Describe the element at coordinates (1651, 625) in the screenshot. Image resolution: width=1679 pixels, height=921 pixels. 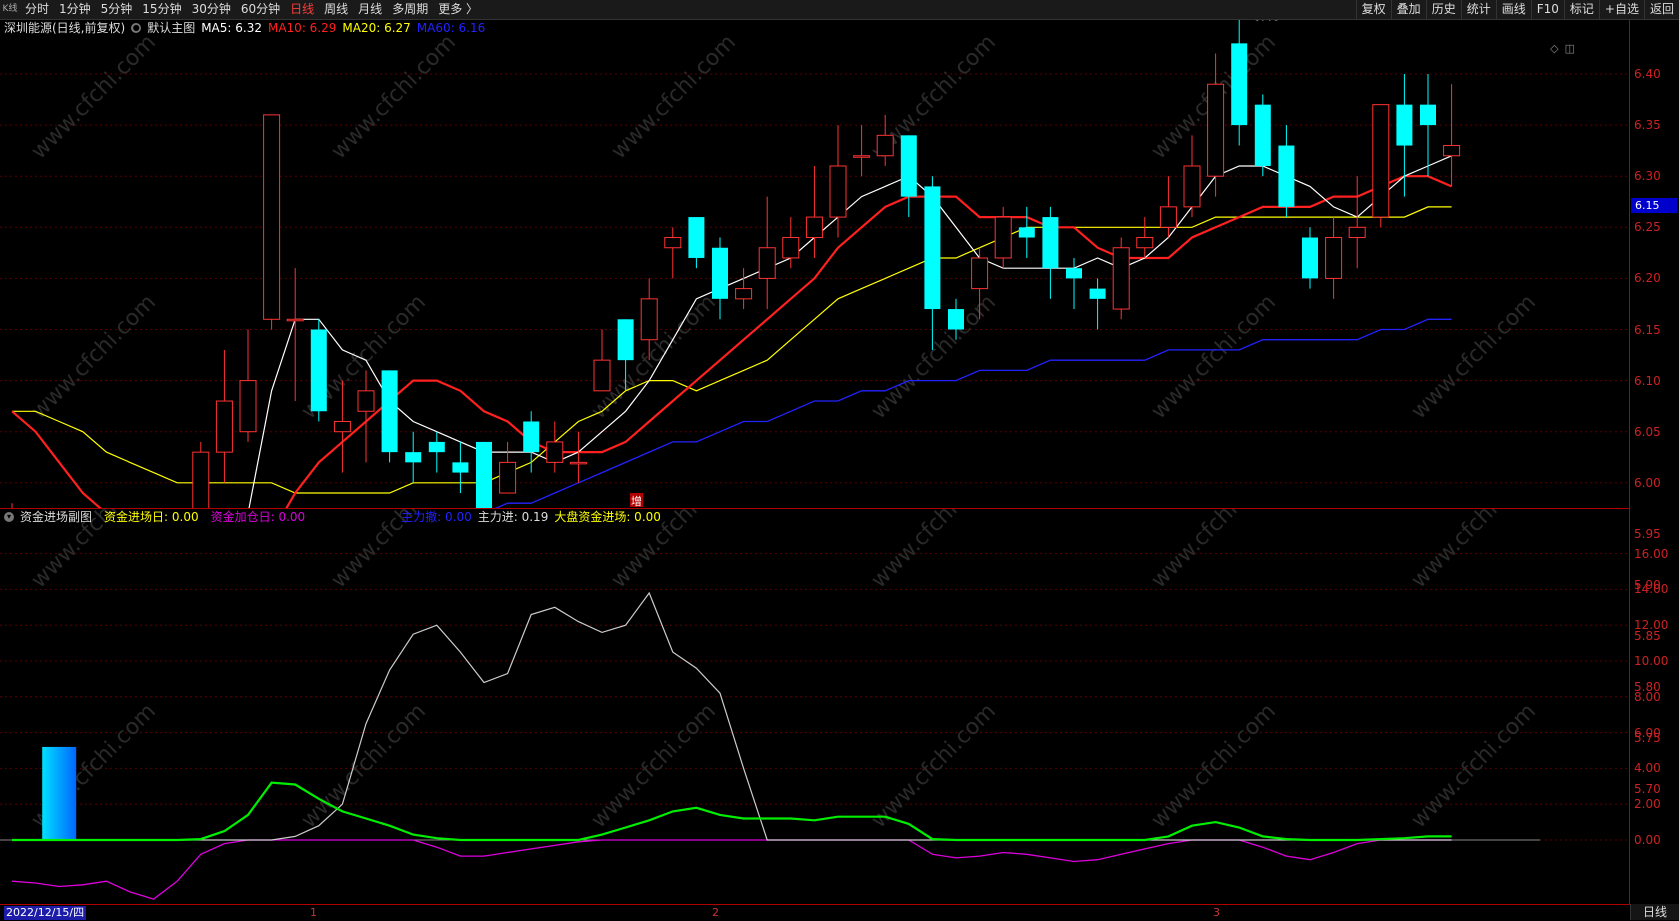
I see `sub-tick-label: 12.00` at that location.